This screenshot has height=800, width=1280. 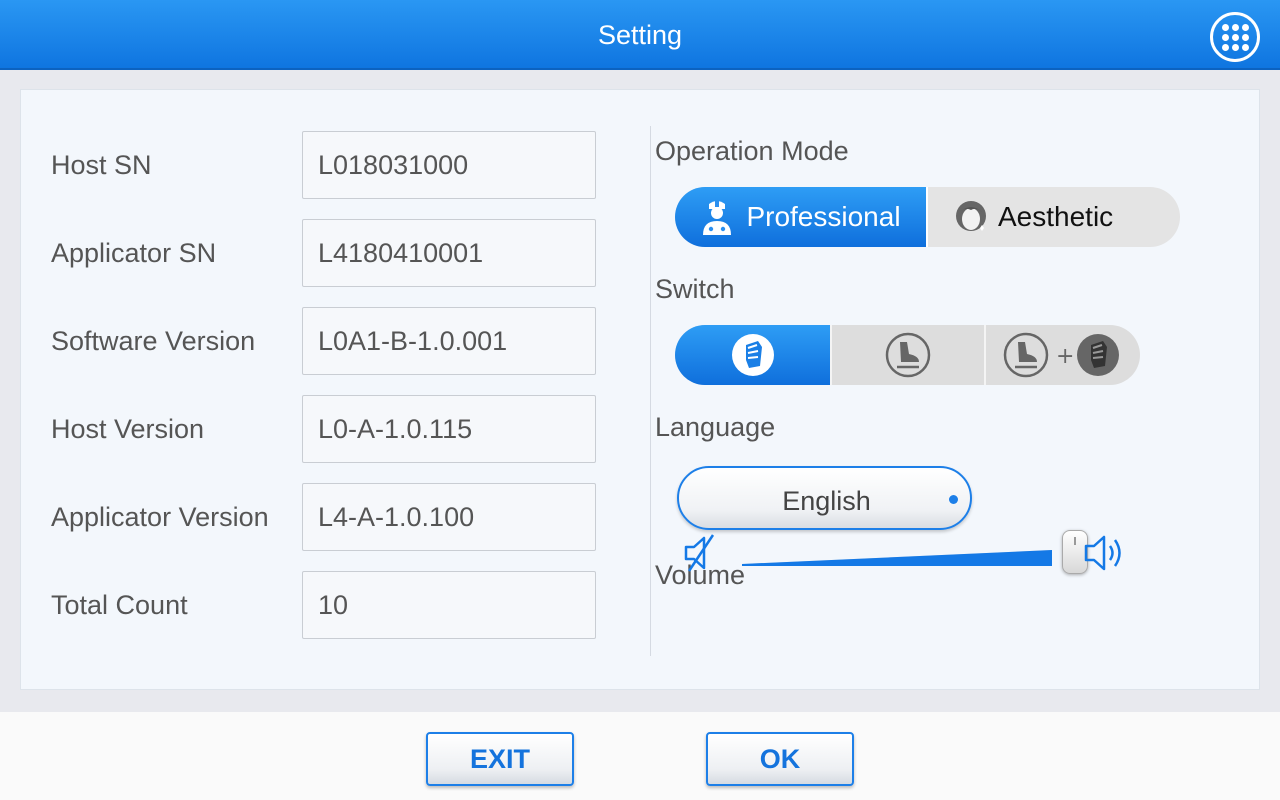 I want to click on total-count-label: Total Count, so click(x=119, y=605).